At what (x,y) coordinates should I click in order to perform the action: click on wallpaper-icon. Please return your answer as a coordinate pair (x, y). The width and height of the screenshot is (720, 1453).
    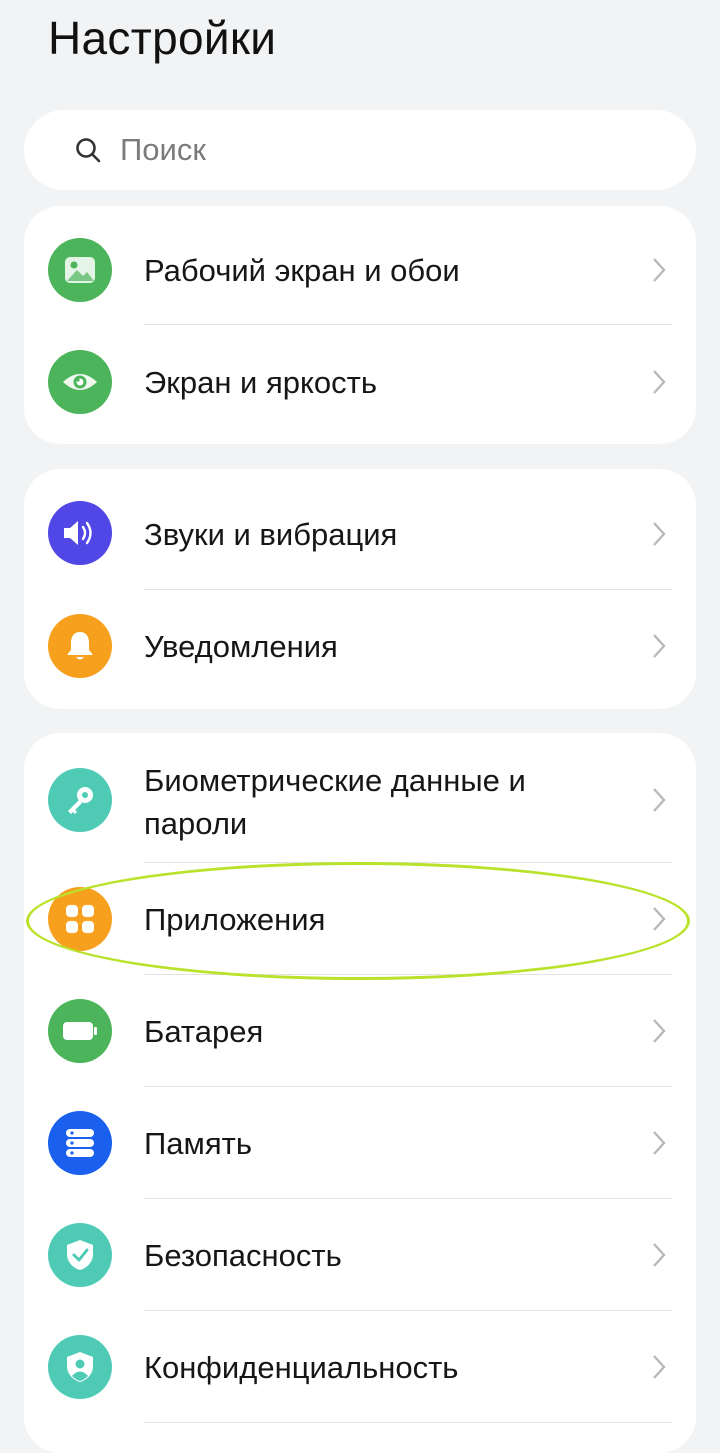
    Looking at the image, I should click on (80, 270).